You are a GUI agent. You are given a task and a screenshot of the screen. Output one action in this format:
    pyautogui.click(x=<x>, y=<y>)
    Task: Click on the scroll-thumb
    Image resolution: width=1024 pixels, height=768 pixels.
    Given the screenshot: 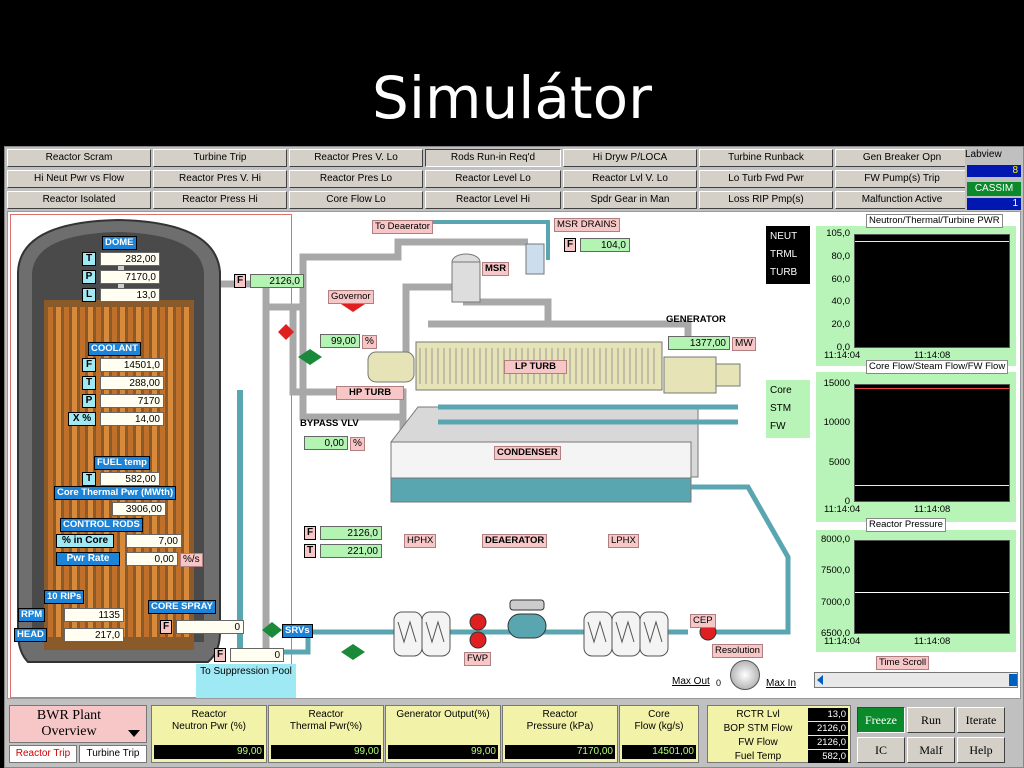 What is the action you would take?
    pyautogui.click(x=1013, y=680)
    